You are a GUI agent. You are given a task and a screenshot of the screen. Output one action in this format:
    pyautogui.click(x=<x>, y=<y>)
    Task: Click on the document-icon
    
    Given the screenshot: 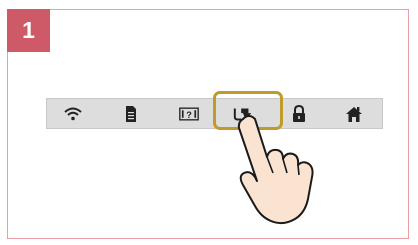 What is the action you would take?
    pyautogui.click(x=131, y=114)
    